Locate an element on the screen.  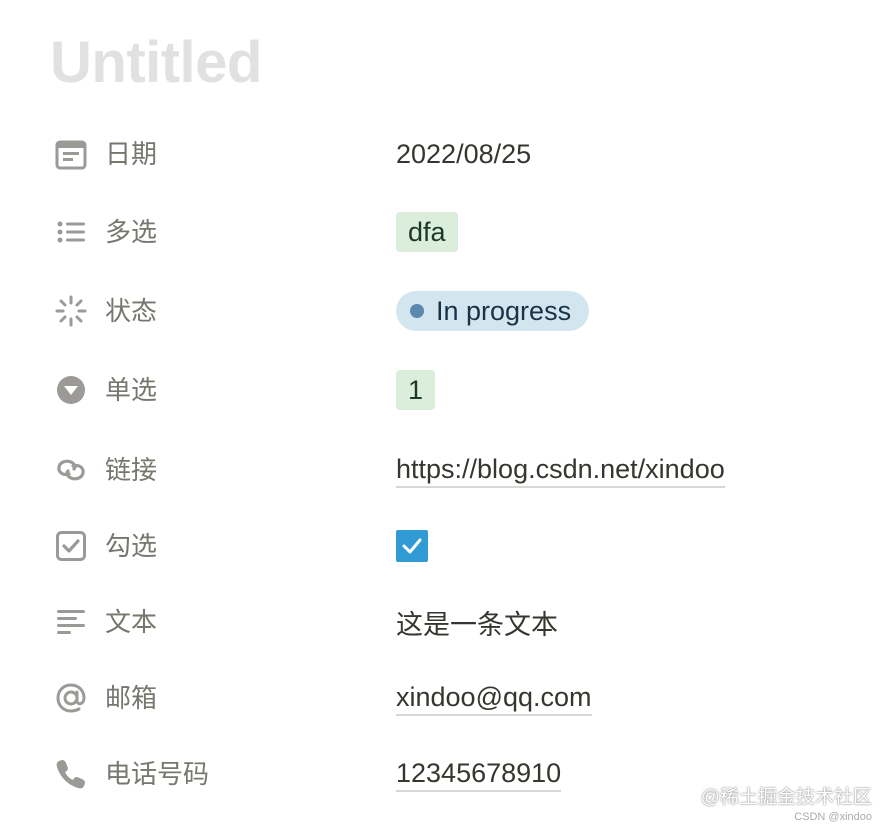
url-link: https://blog.csdn.net/xindoo is located at coordinates (560, 470).